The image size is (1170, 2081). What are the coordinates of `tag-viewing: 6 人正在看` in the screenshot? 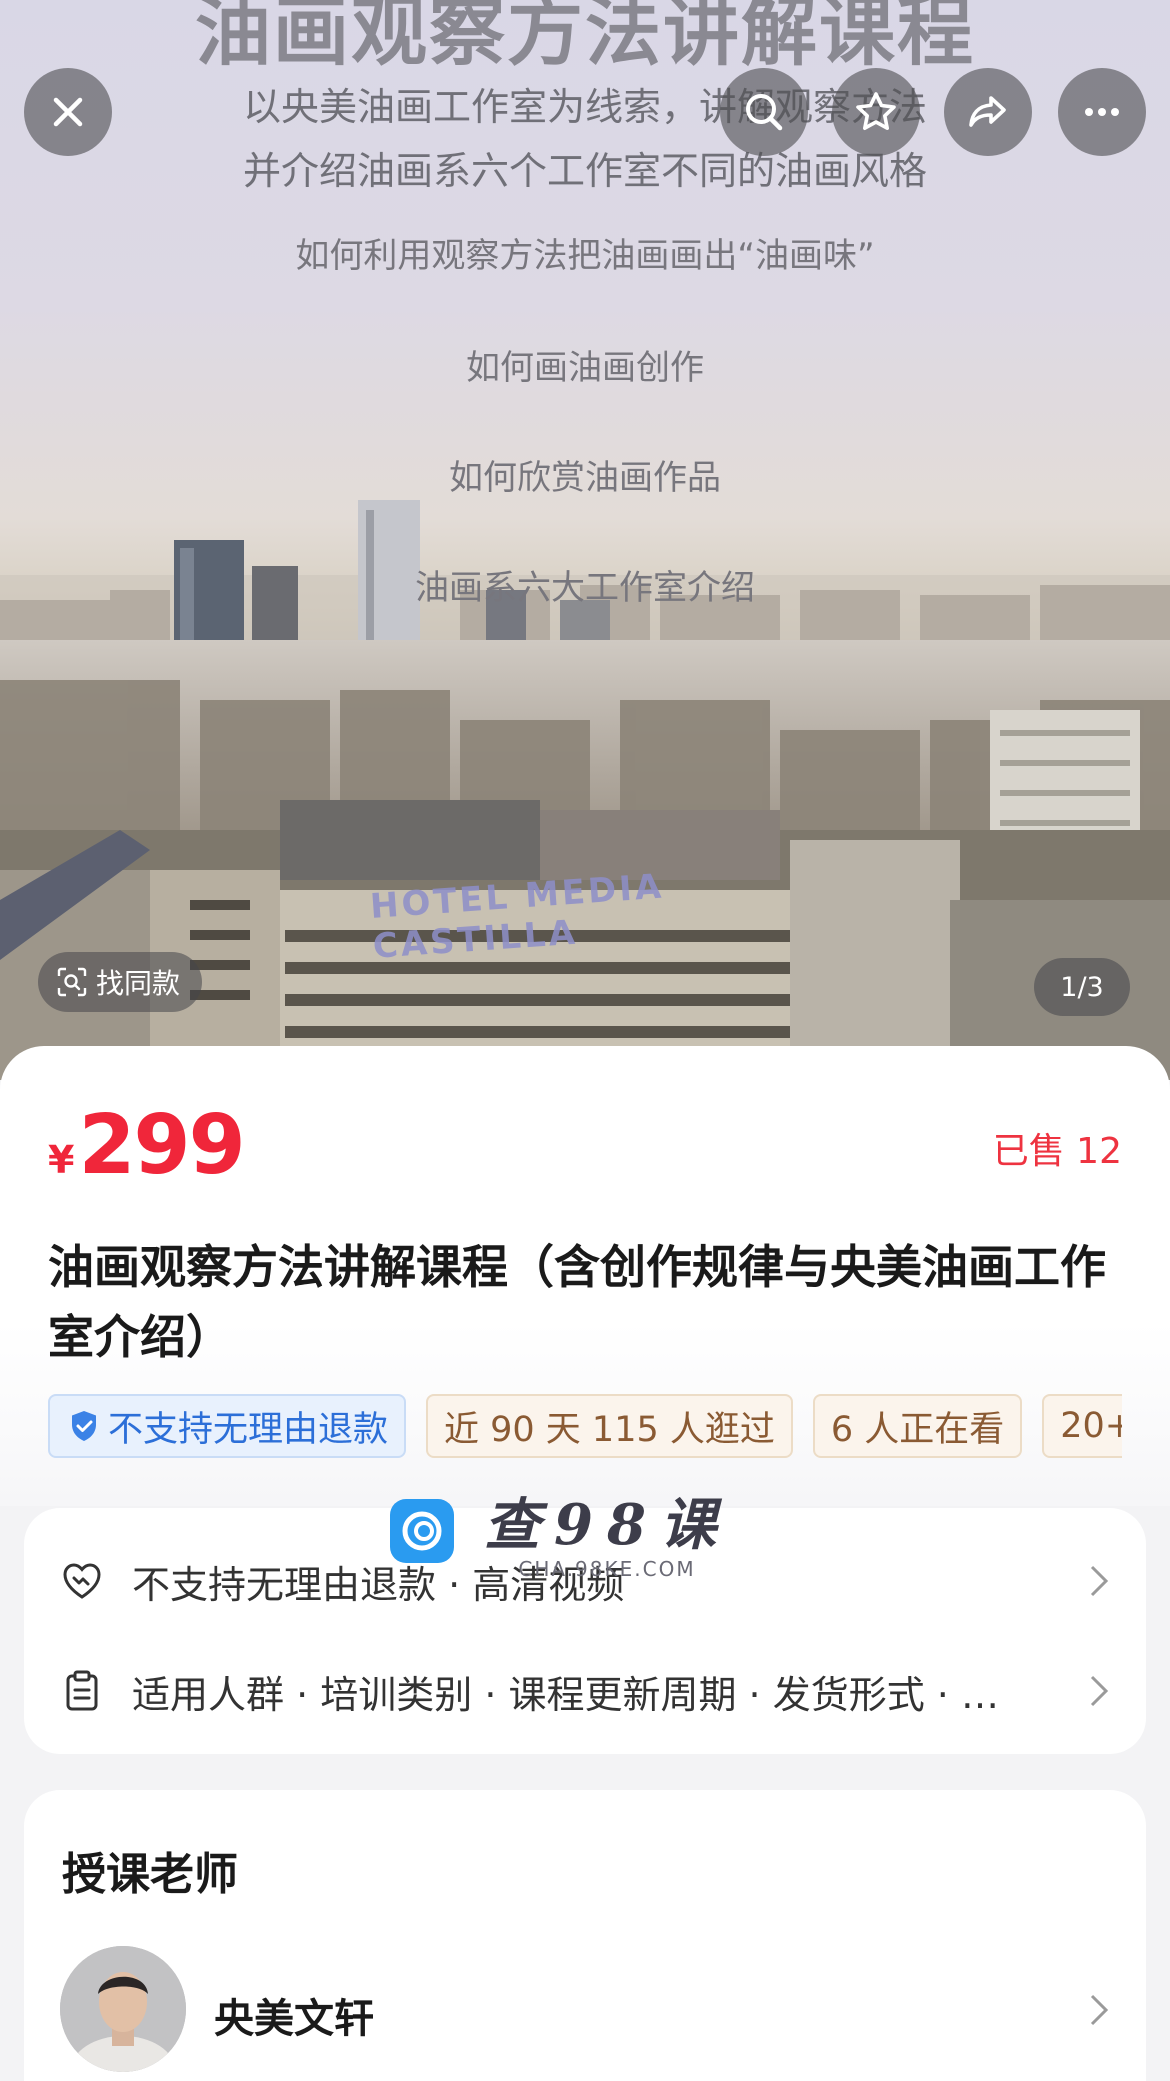 It's located at (917, 1426).